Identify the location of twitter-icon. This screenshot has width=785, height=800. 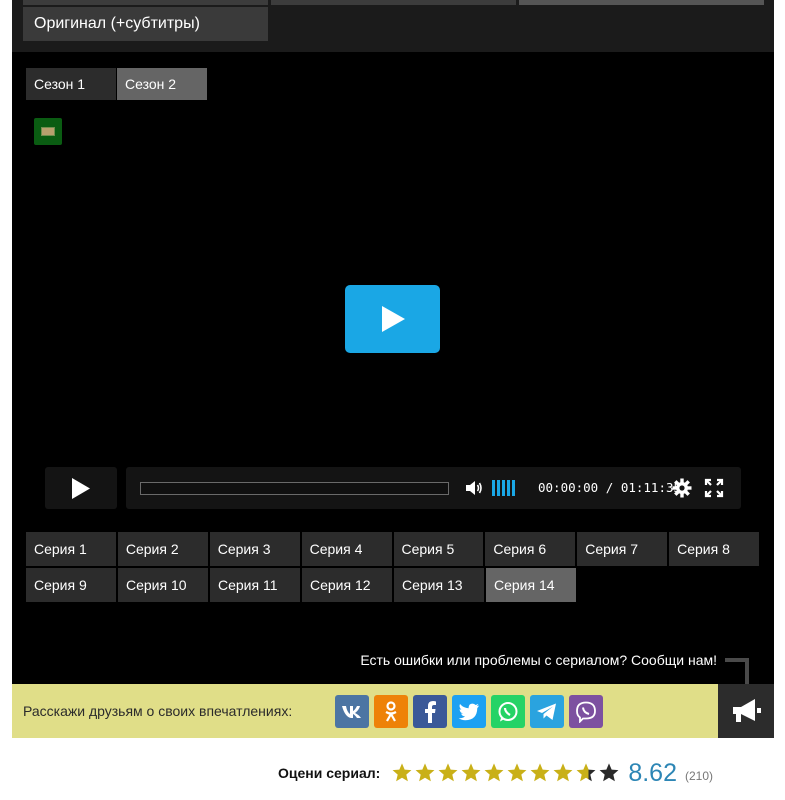
(469, 712).